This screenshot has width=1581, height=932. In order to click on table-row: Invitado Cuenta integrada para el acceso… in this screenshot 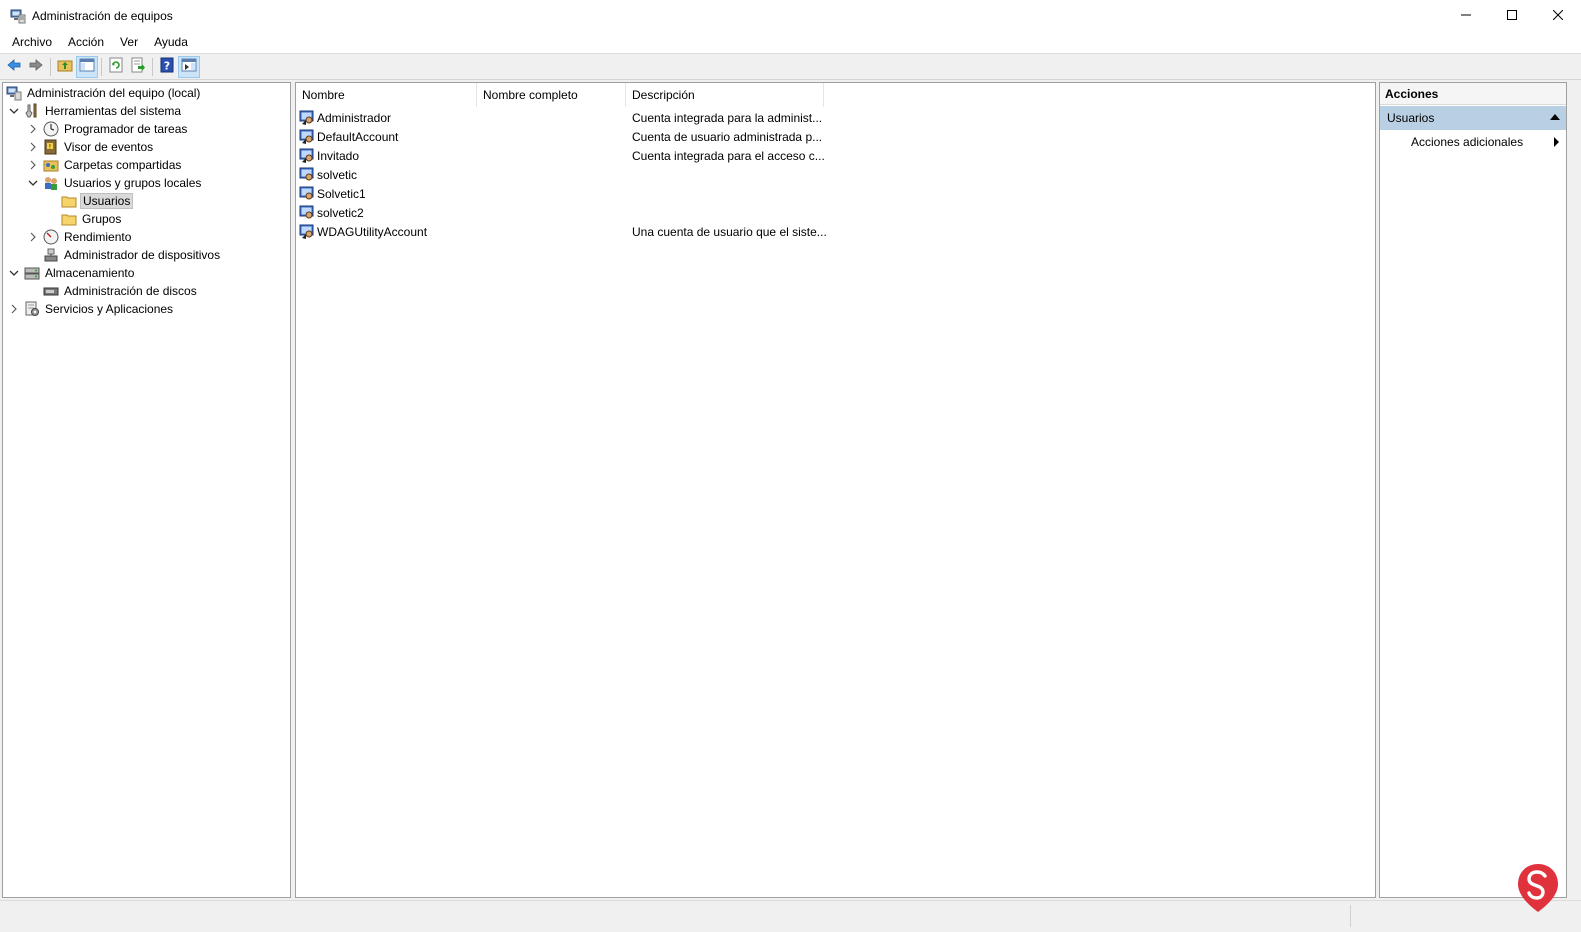, I will do `click(562, 155)`.